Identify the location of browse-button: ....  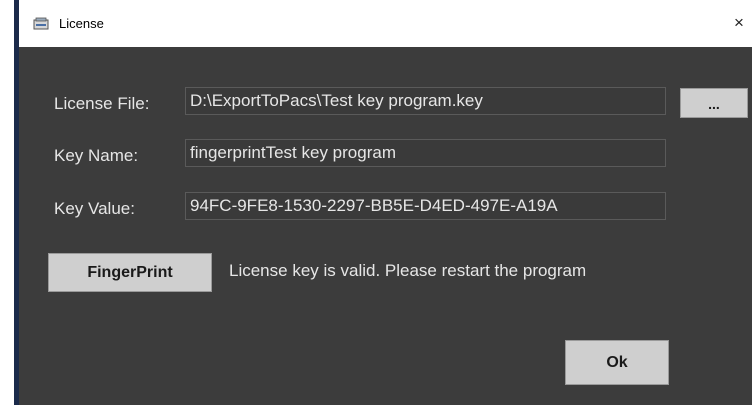
(714, 103).